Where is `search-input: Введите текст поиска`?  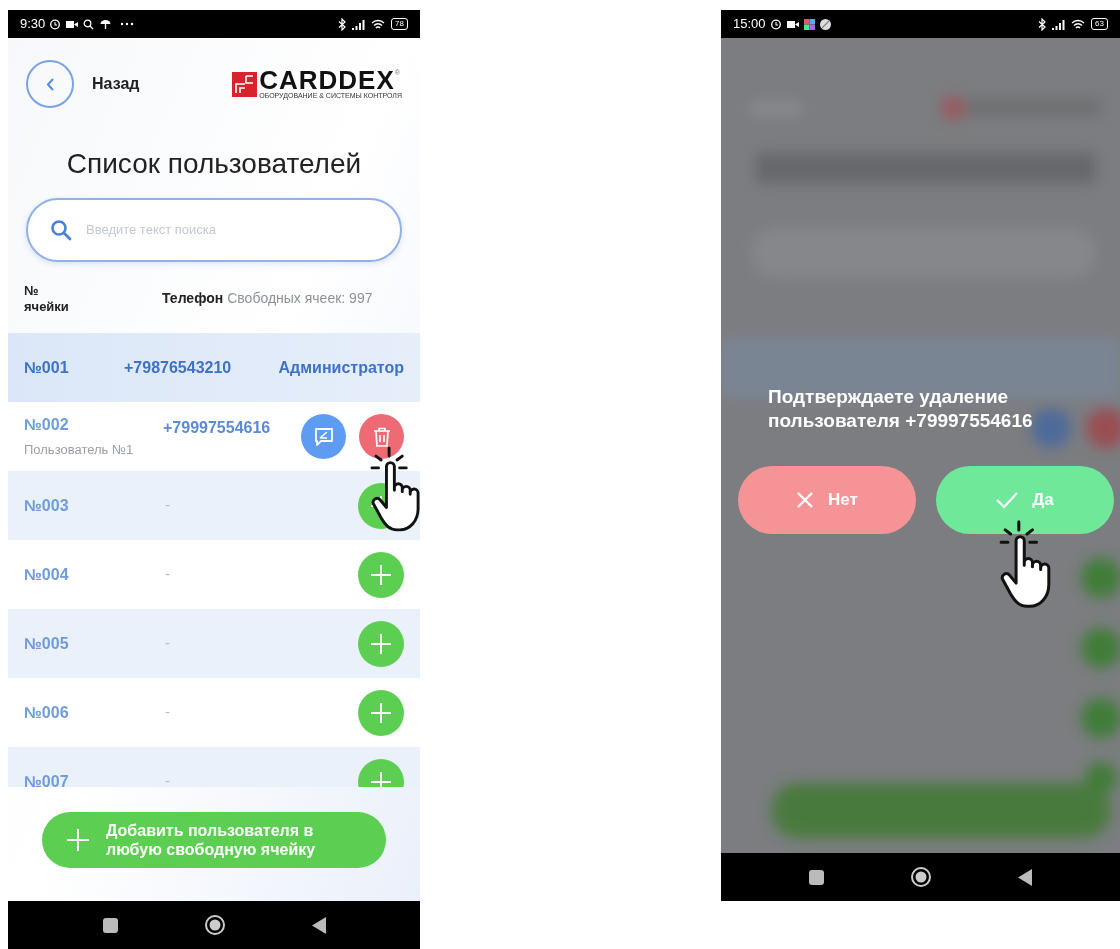 search-input: Введите текст поиска is located at coordinates (232, 230).